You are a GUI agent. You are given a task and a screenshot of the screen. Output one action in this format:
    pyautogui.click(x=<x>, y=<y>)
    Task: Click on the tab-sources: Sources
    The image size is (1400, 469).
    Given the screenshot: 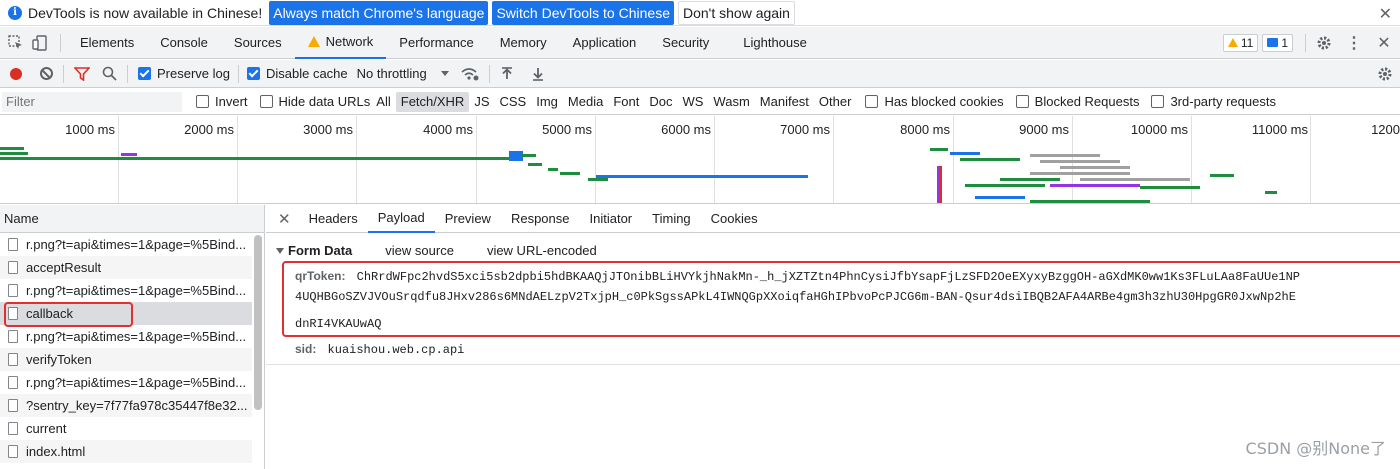 What is the action you would take?
    pyautogui.click(x=258, y=43)
    